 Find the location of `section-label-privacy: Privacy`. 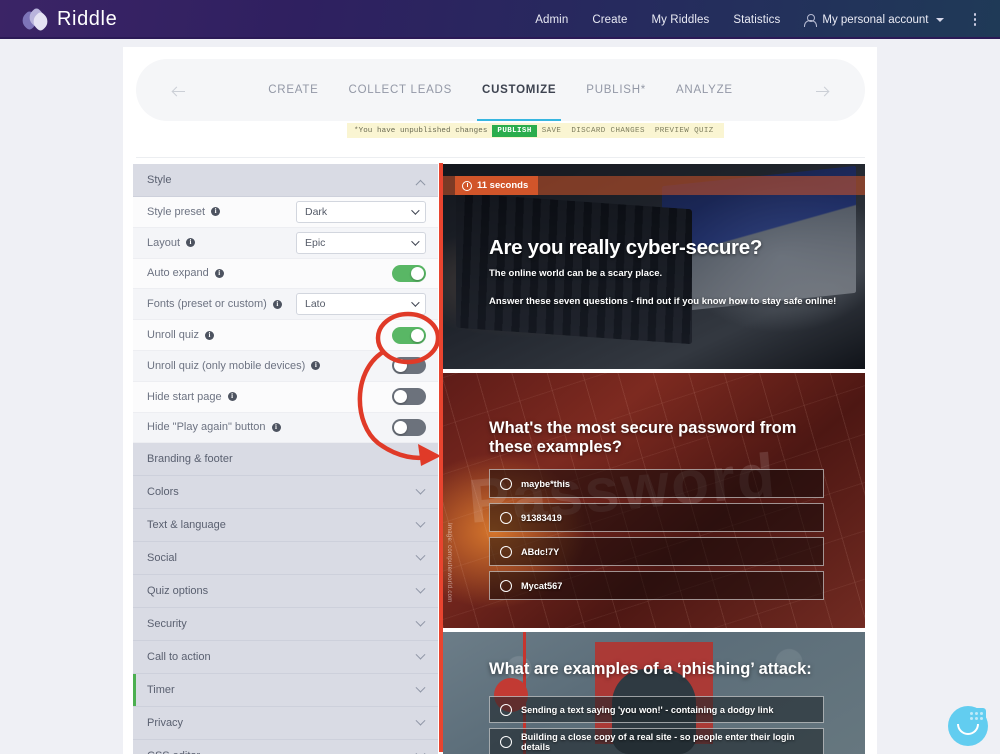

section-label-privacy: Privacy is located at coordinates (165, 723).